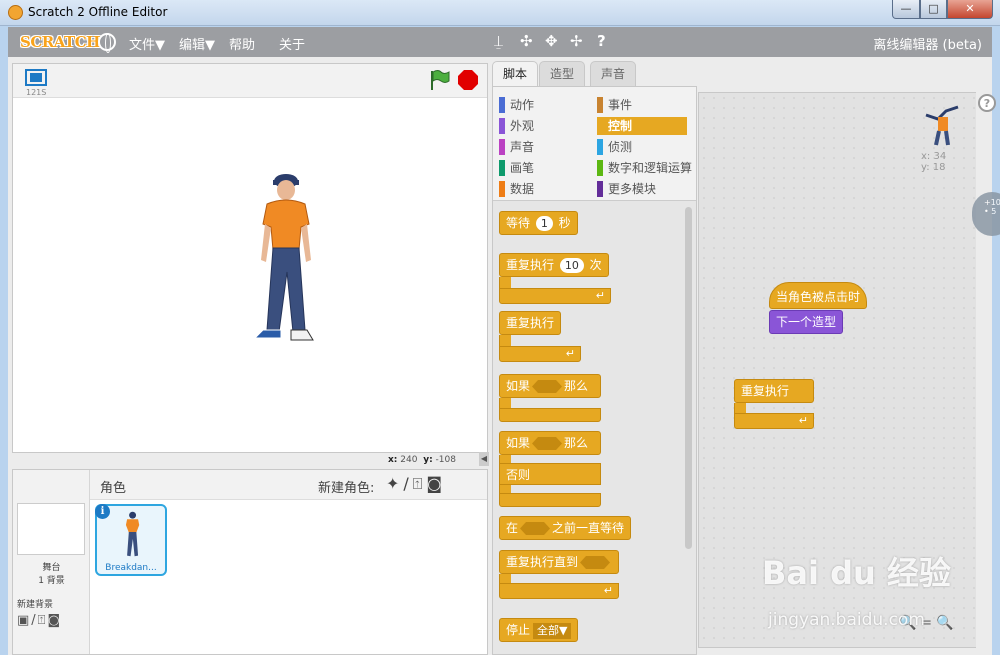 The height and width of the screenshot is (655, 1000). I want to click on block-label: 如果, so click(518, 386).